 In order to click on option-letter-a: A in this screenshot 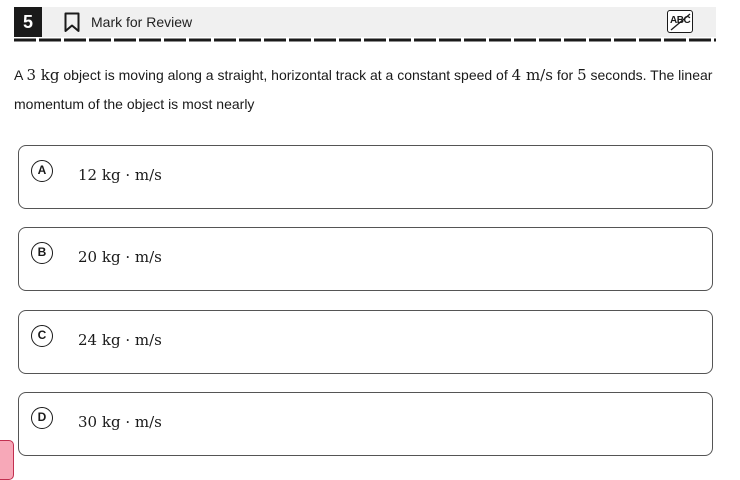, I will do `click(42, 171)`.